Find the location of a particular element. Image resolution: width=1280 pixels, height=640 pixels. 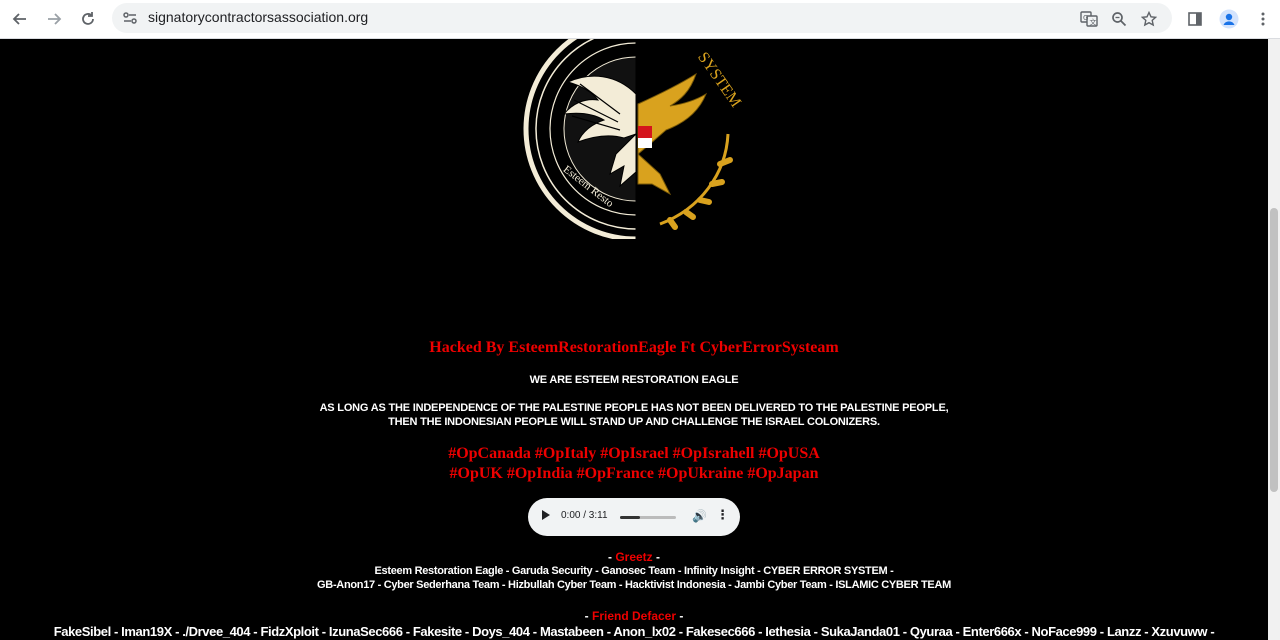

menu-icon is located at coordinates (1263, 19).